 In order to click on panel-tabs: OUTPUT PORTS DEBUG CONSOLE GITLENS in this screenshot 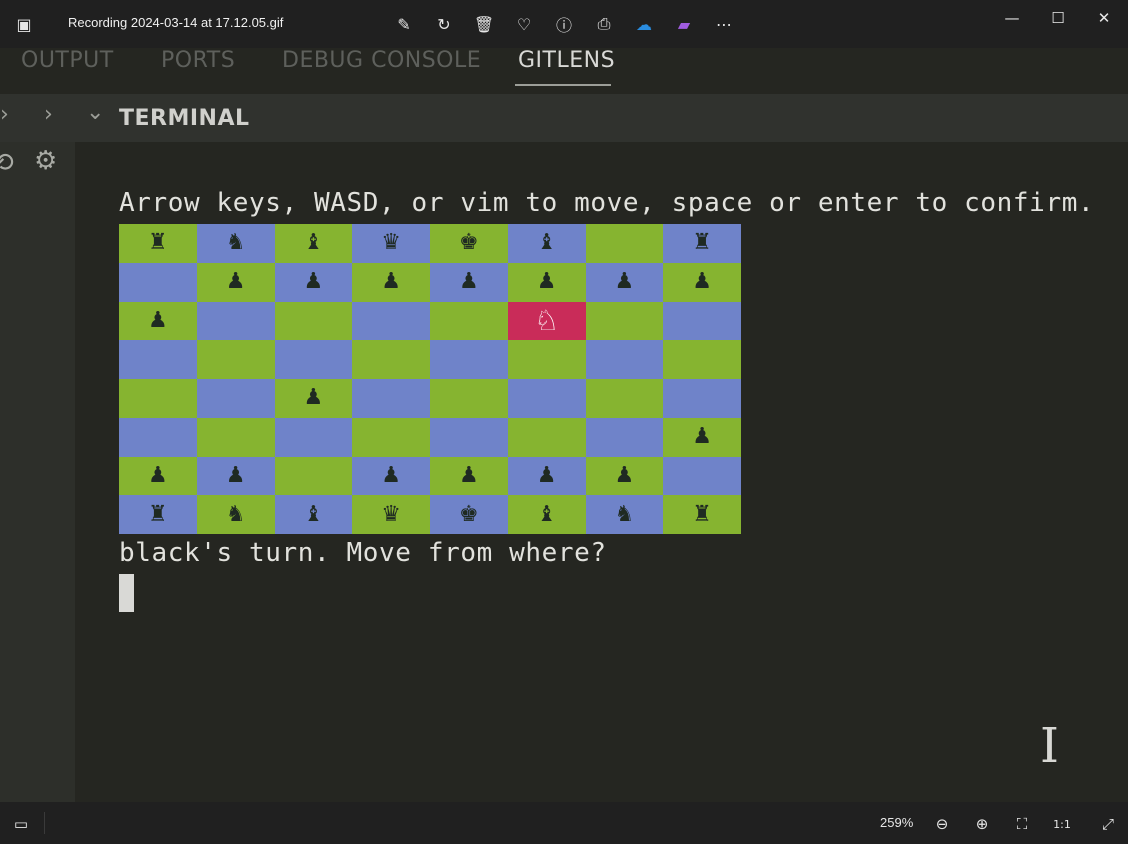, I will do `click(564, 71)`.